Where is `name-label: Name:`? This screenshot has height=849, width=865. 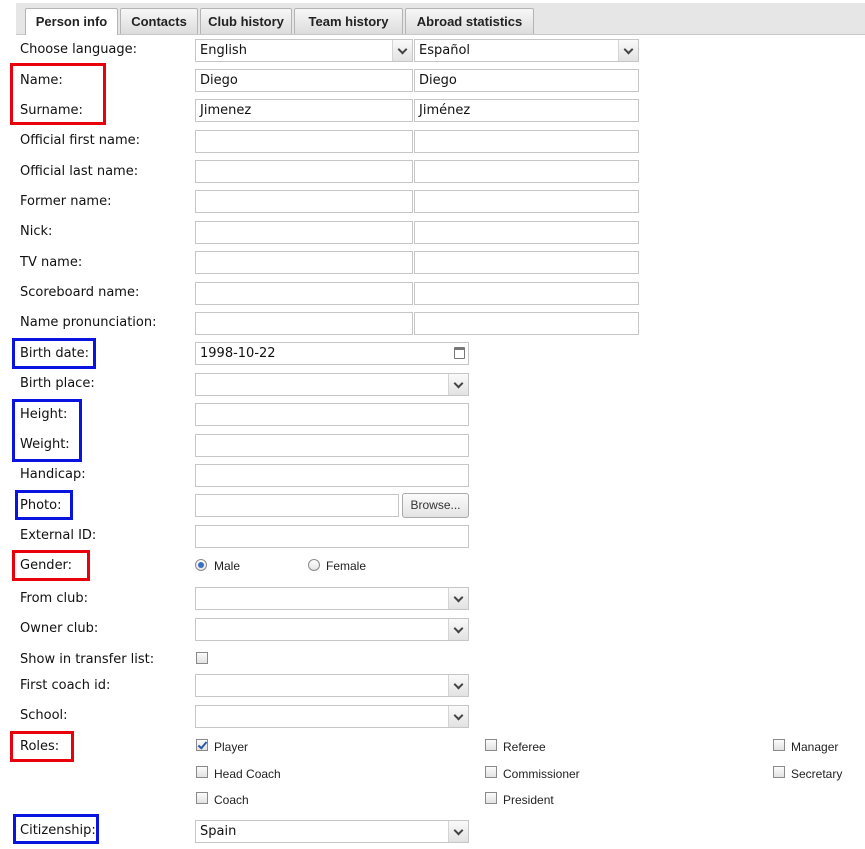
name-label: Name: is located at coordinates (41, 80).